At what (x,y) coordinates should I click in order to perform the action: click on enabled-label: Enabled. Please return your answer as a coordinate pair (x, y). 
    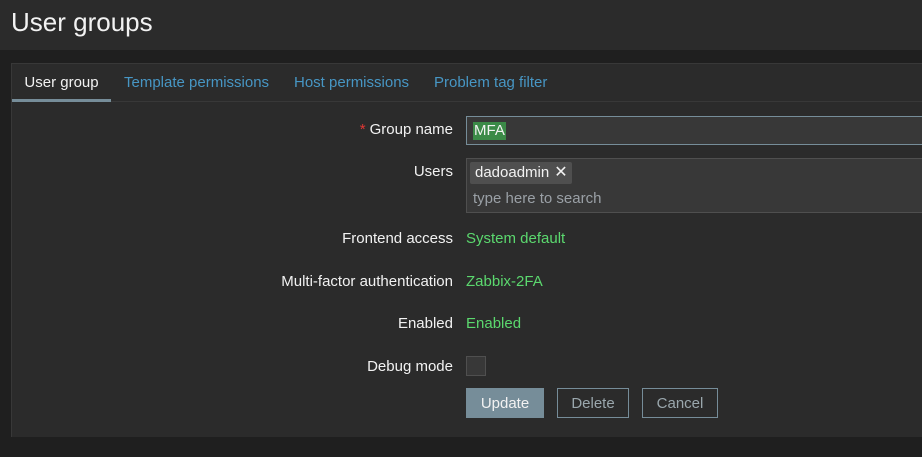
    Looking at the image, I should click on (425, 323).